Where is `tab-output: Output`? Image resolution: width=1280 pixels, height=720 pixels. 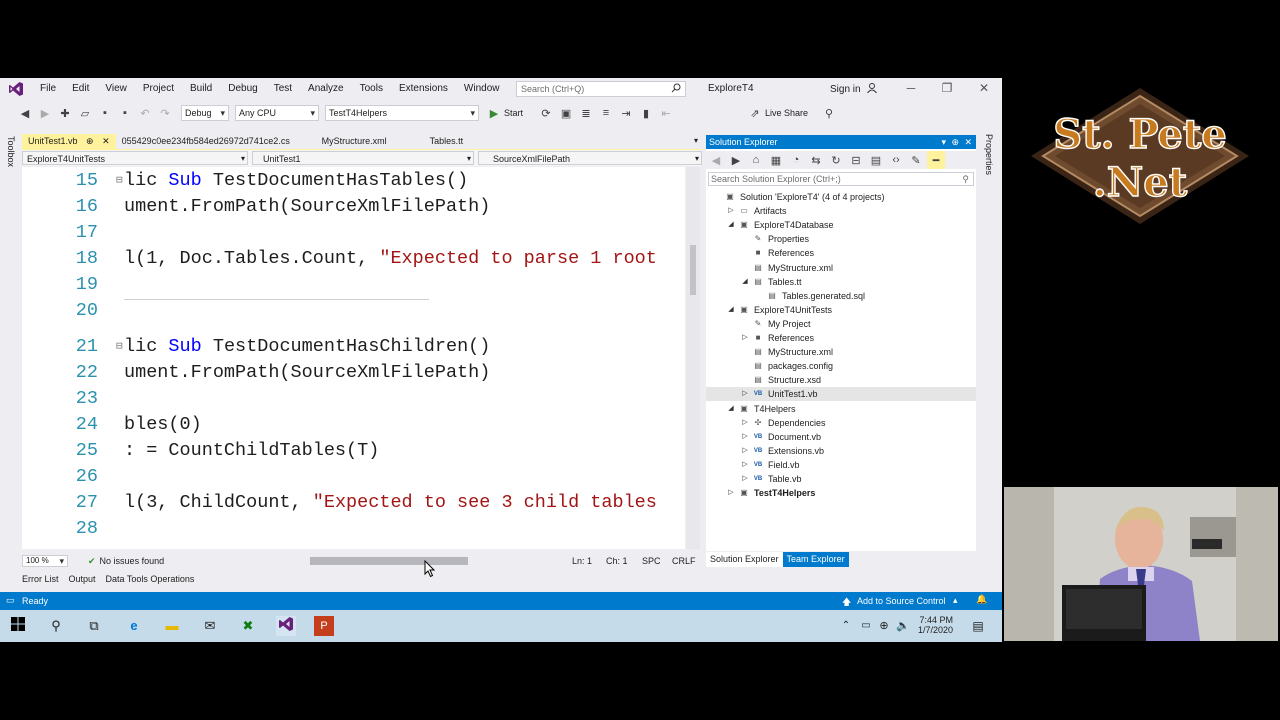 tab-output: Output is located at coordinates (82, 579).